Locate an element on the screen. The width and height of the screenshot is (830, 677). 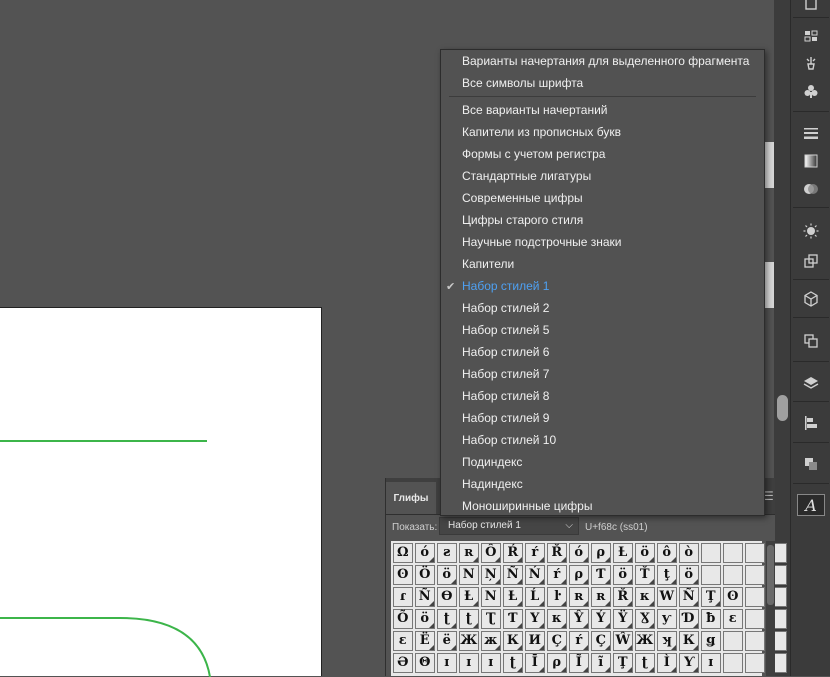
glyph-cell: Ɣ is located at coordinates (644, 618).